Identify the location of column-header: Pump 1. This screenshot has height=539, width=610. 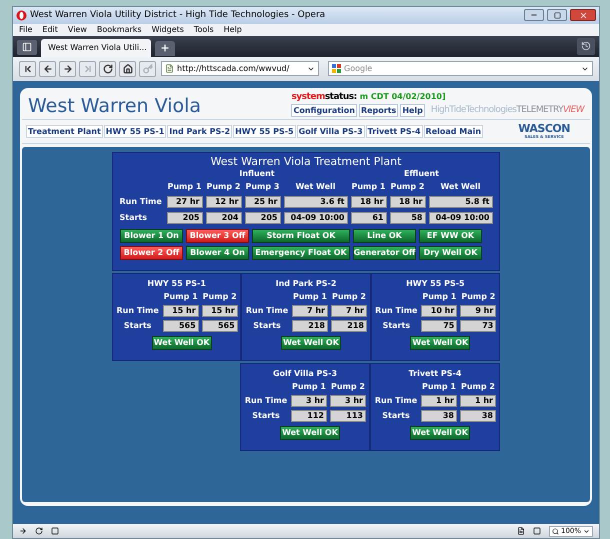
(369, 186).